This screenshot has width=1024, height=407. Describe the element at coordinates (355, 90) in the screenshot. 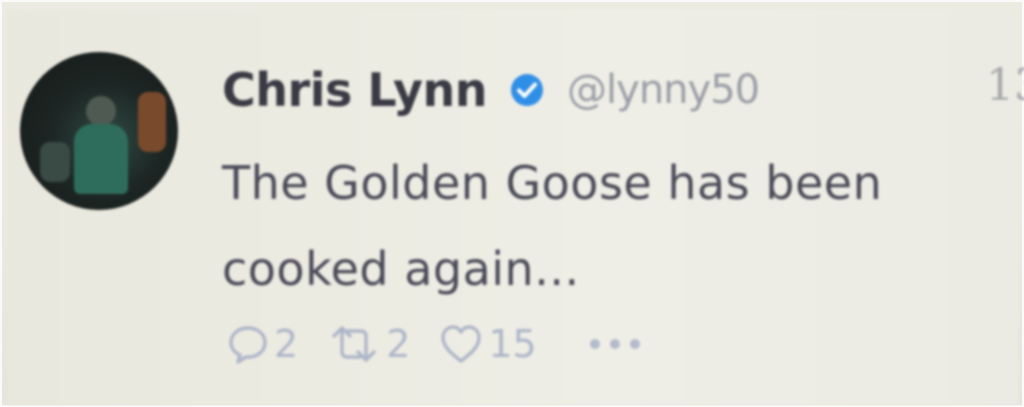

I see `display-name: Chris Lynn` at that location.